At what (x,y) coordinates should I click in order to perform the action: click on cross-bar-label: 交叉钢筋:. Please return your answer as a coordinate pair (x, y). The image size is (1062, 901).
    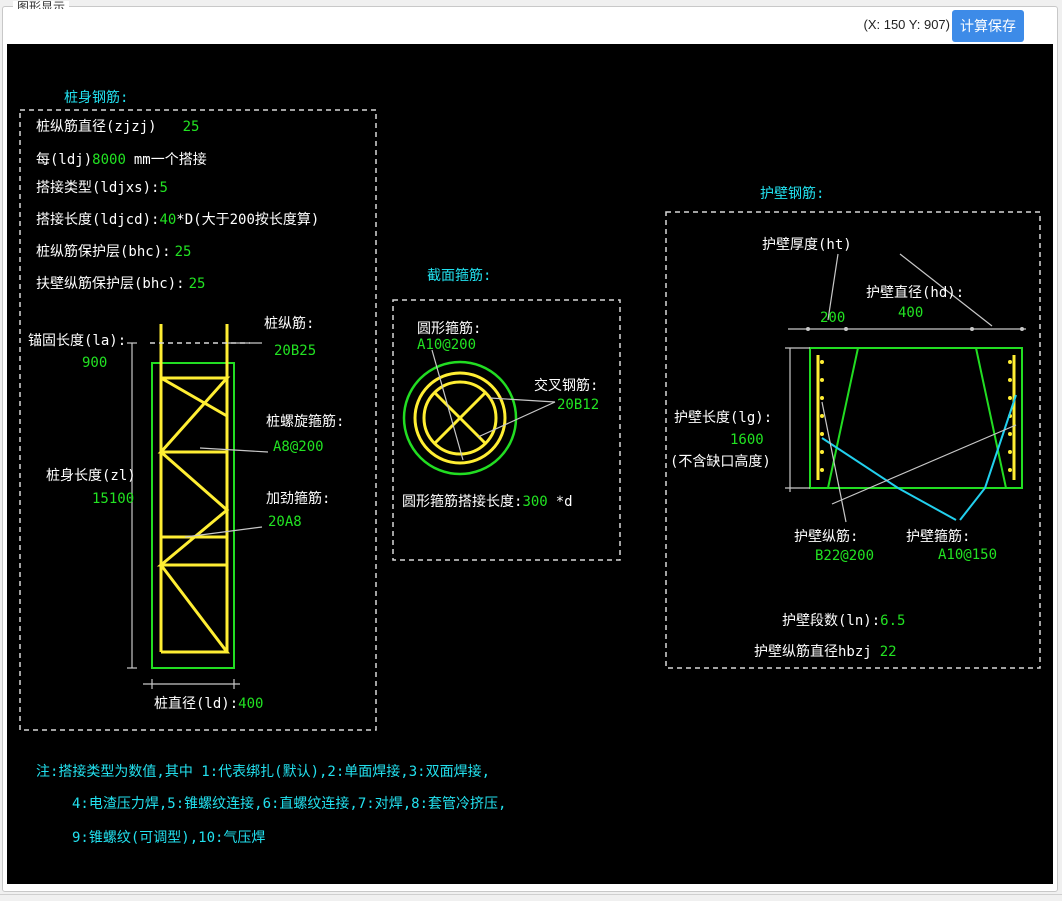
    Looking at the image, I should click on (566, 385).